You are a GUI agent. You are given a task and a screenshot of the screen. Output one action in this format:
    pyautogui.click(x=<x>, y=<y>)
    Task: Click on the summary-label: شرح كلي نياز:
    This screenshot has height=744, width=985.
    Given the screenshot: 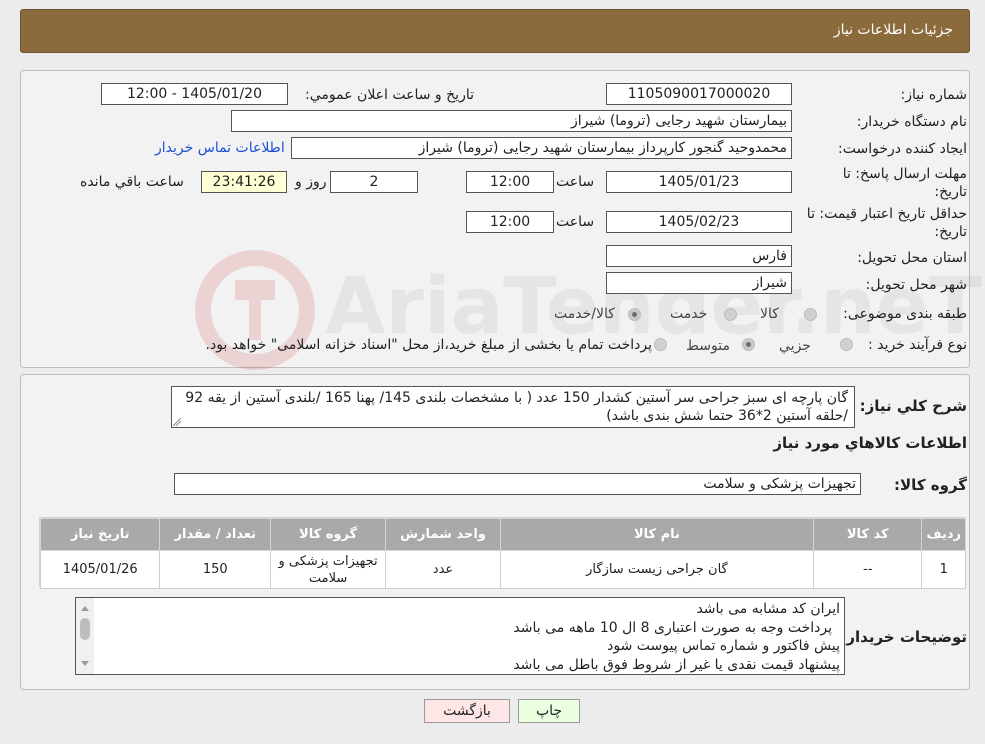 What is the action you would take?
    pyautogui.click(x=913, y=406)
    